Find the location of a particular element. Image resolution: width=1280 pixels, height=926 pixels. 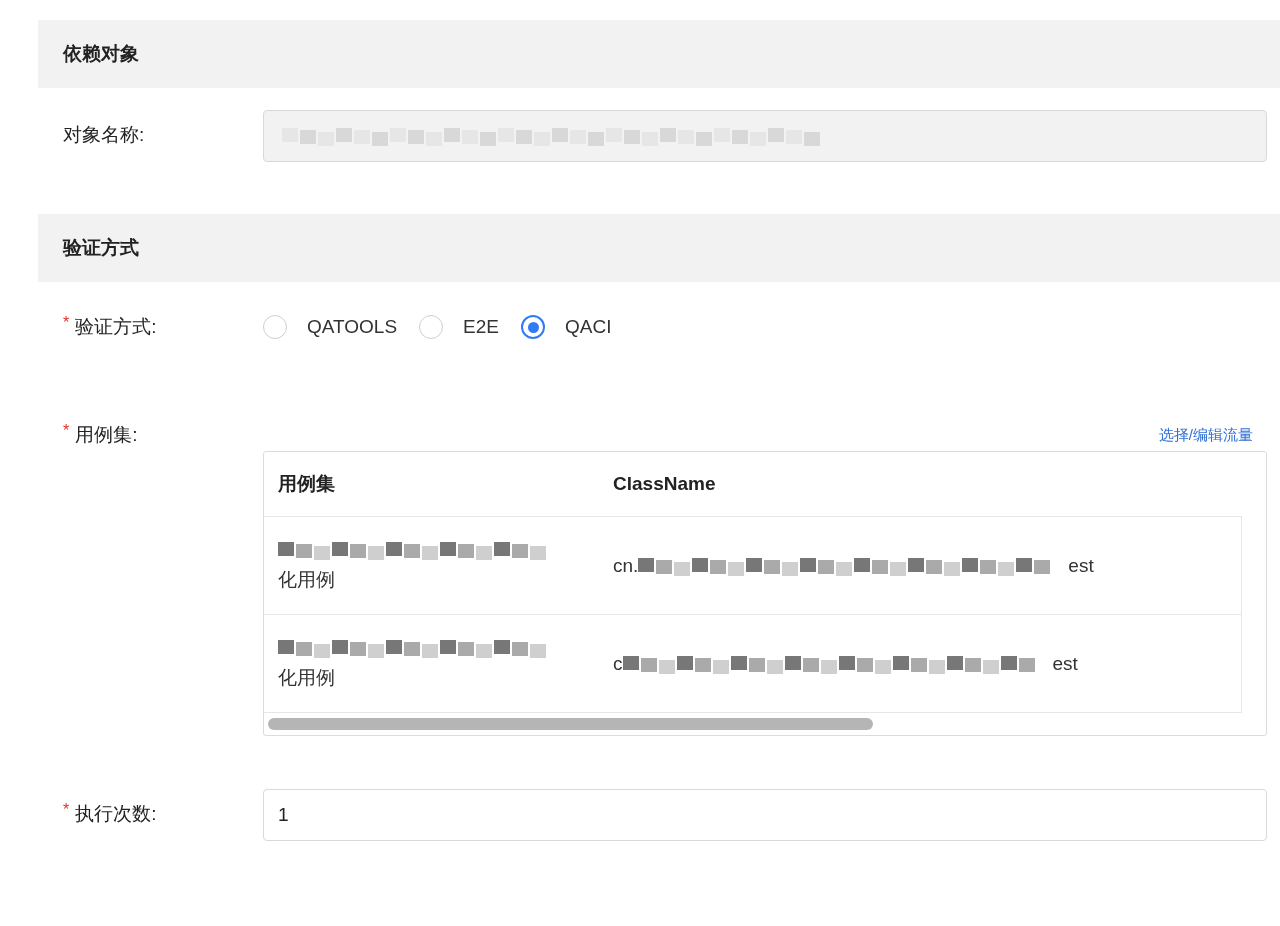

field-label: 执行次数: is located at coordinates (116, 814).